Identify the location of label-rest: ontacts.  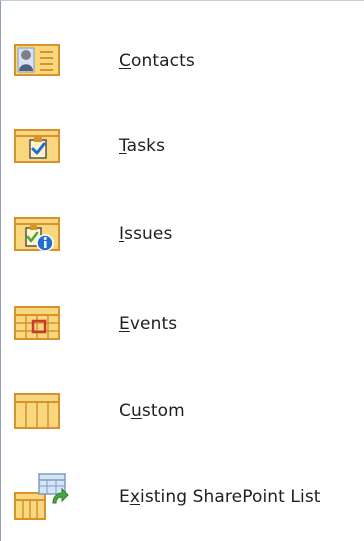
(162, 61).